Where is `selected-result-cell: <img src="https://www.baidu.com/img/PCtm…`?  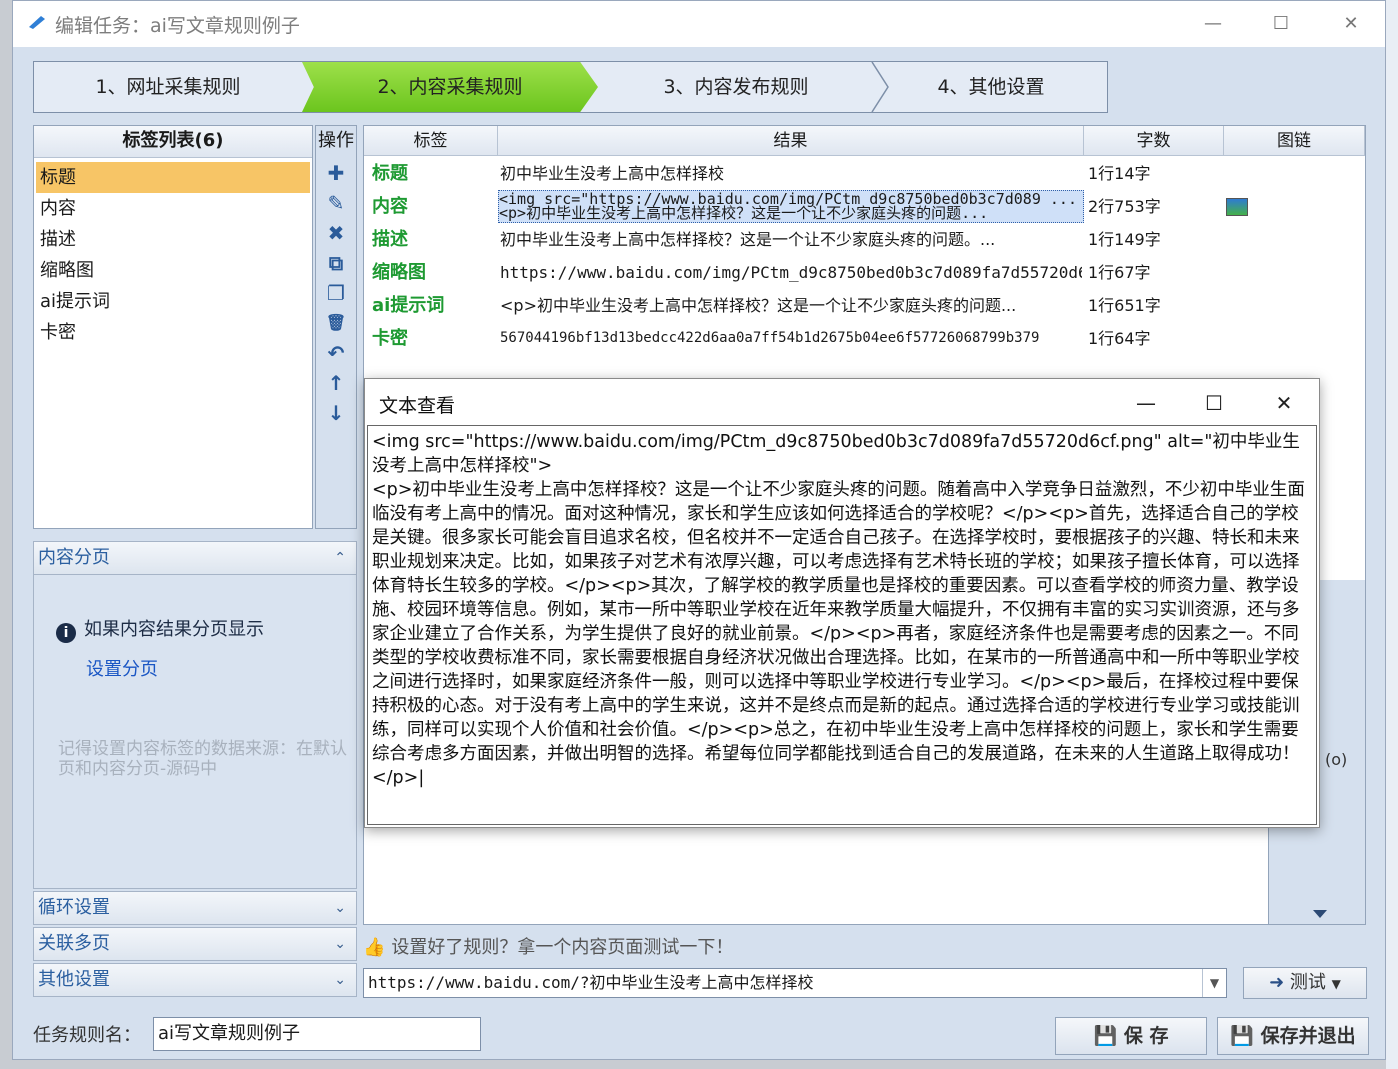
selected-result-cell: <img src="https://www.baidu.com/img/PCtm… is located at coordinates (791, 206).